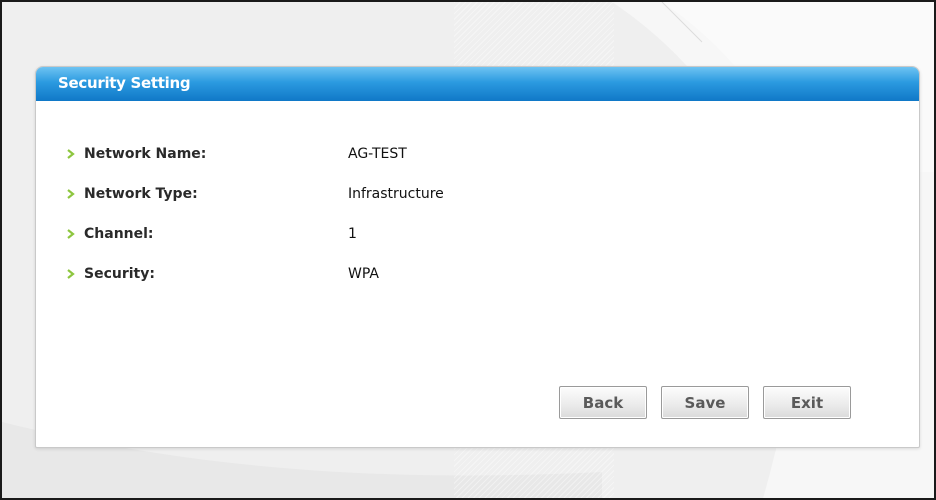  What do you see at coordinates (145, 154) in the screenshot?
I see `network-name-label: Network Name:` at bounding box center [145, 154].